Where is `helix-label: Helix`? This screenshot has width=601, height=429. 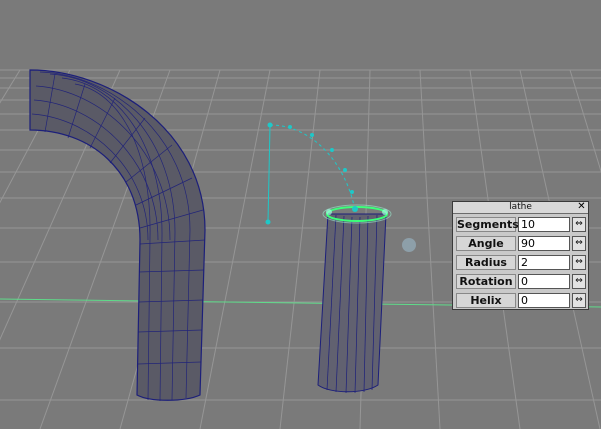
helix-label: Helix is located at coordinates (486, 300).